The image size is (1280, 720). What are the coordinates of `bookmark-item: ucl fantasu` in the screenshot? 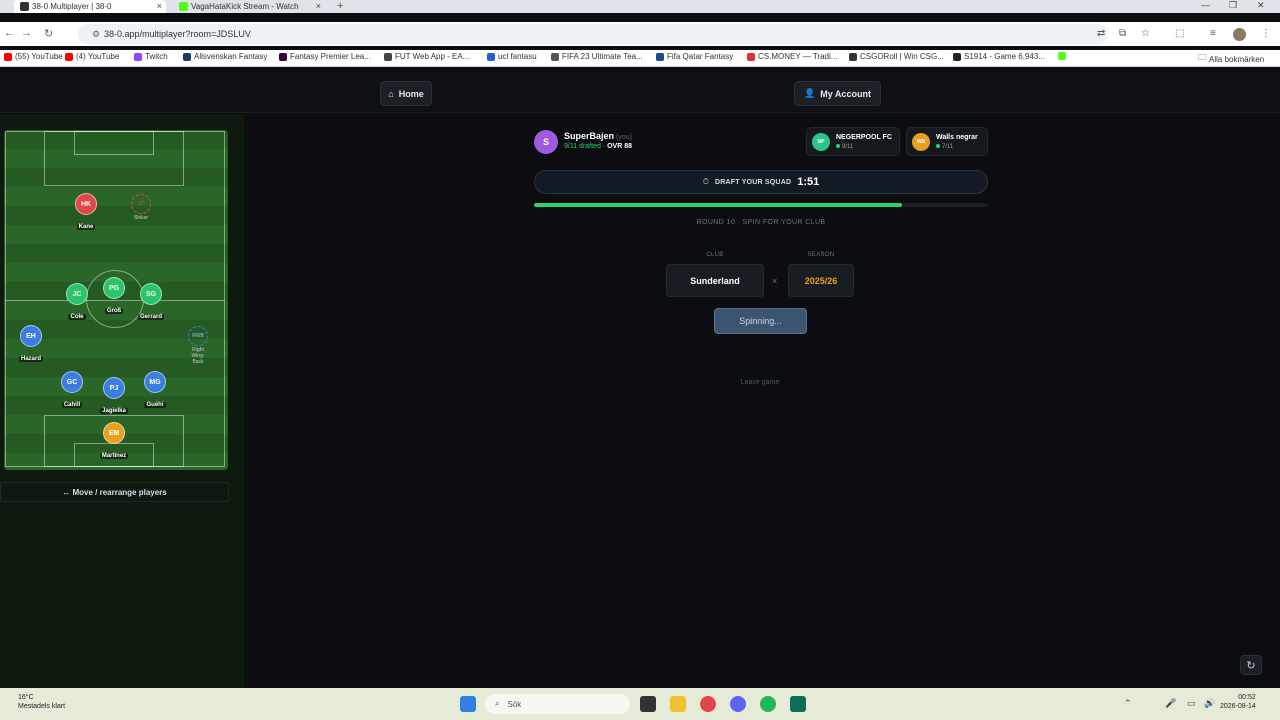 It's located at (512, 56).